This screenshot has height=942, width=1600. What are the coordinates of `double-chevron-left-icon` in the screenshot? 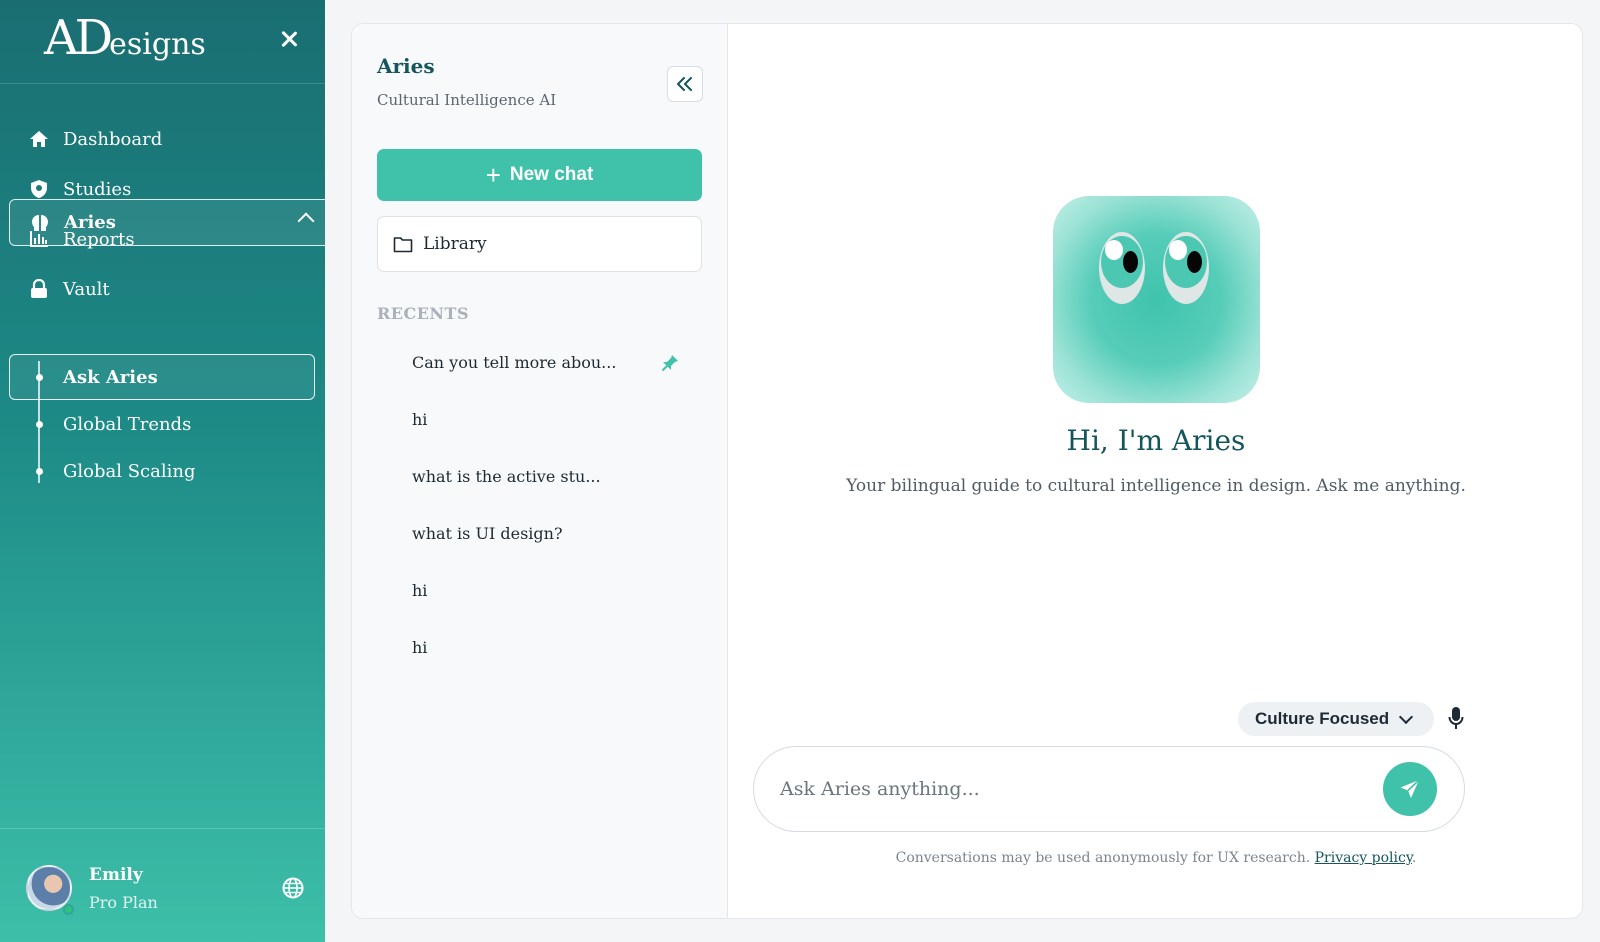 It's located at (684, 84).